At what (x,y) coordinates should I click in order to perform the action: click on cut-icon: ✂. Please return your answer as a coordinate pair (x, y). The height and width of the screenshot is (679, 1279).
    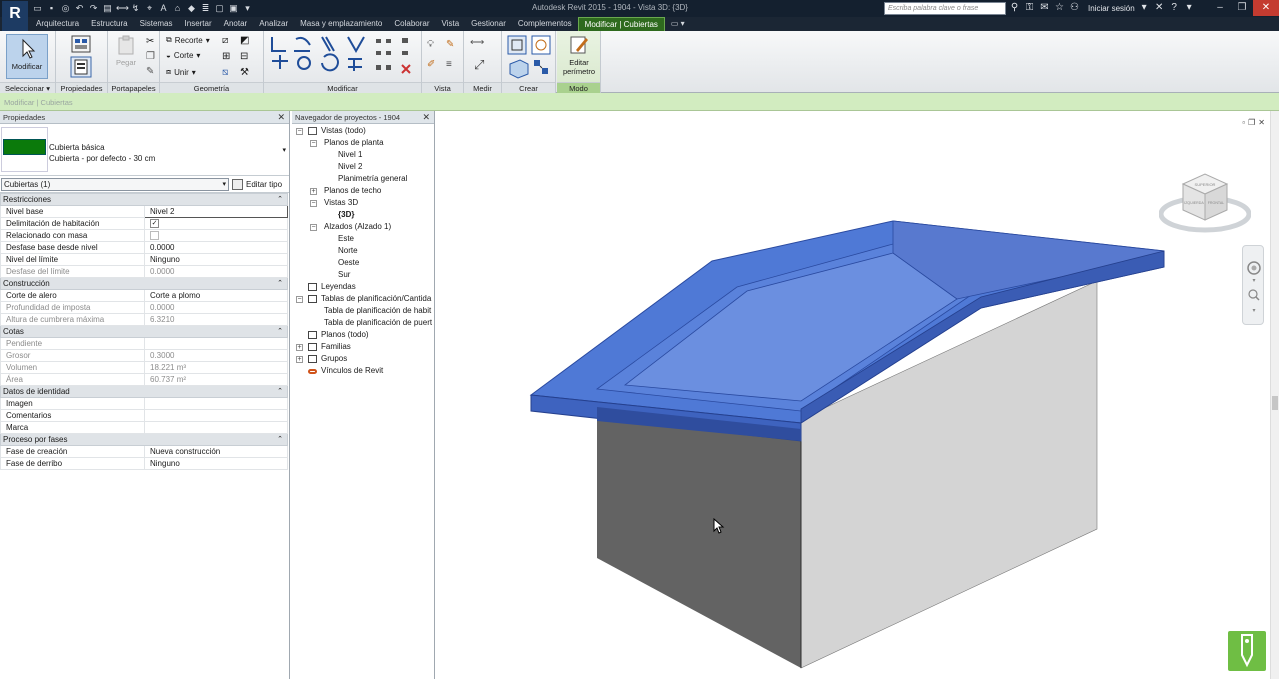
    Looking at the image, I should click on (150, 41).